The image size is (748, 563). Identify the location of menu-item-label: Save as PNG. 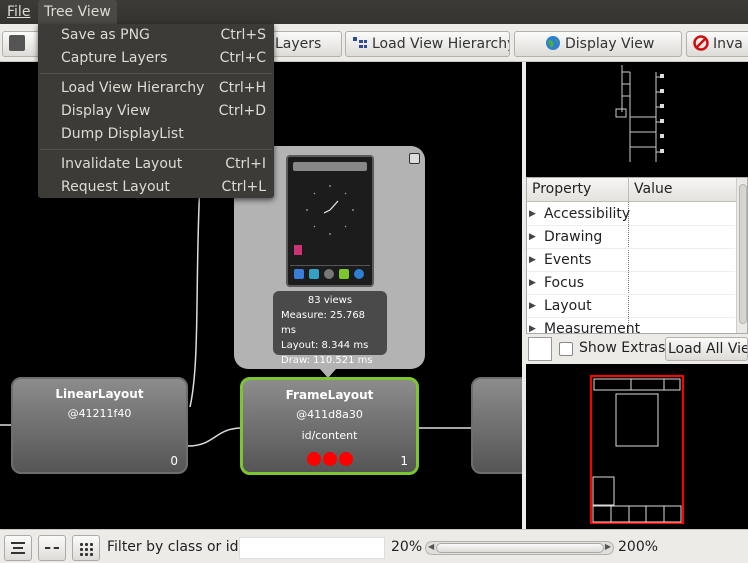
(105, 35).